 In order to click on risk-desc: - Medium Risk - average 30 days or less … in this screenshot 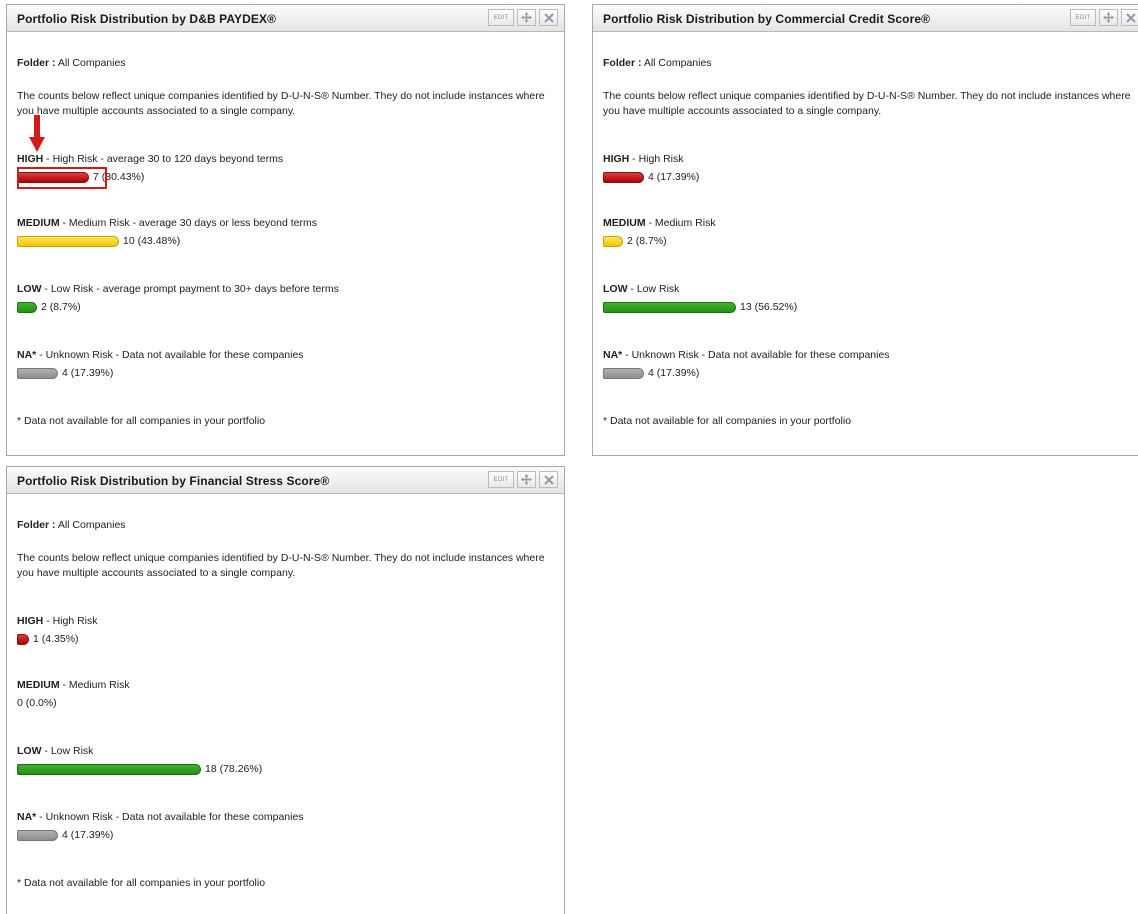, I will do `click(188, 223)`.